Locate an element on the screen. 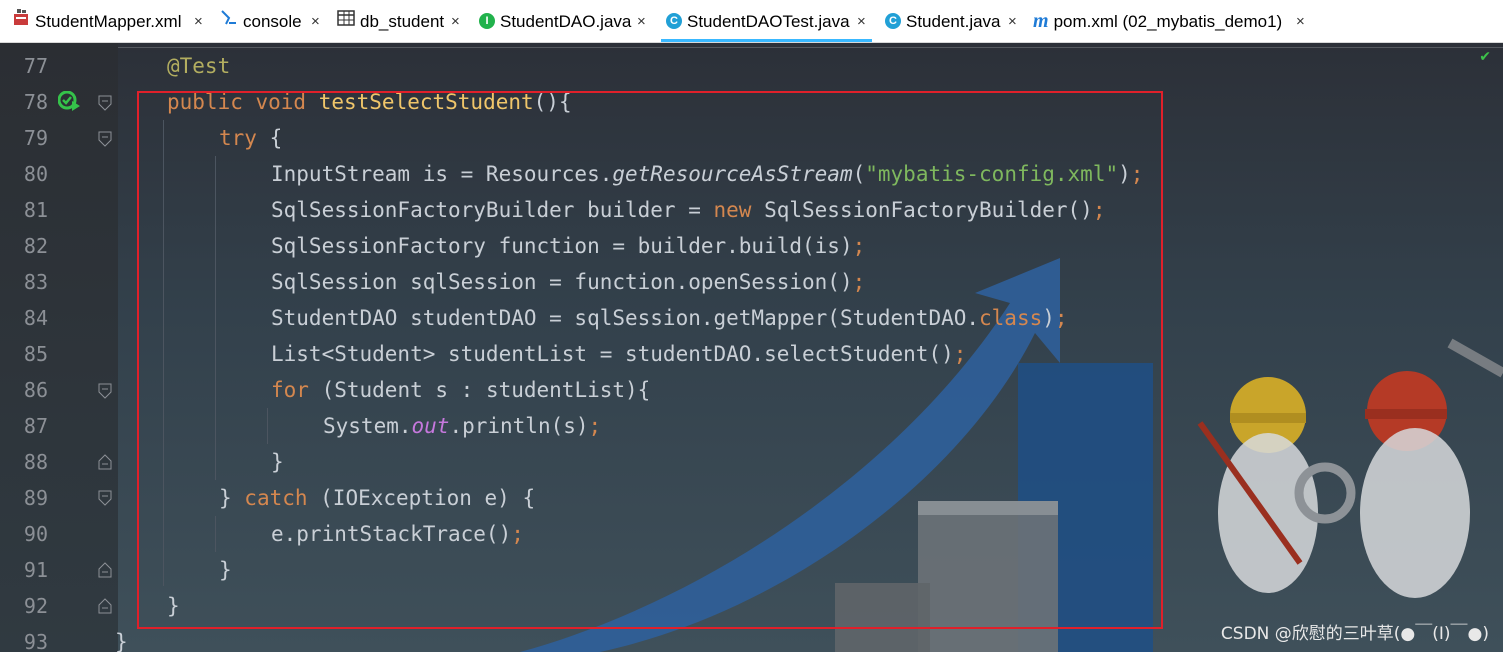 This screenshot has width=1503, height=652. line-number: 77 is located at coordinates (35, 66).